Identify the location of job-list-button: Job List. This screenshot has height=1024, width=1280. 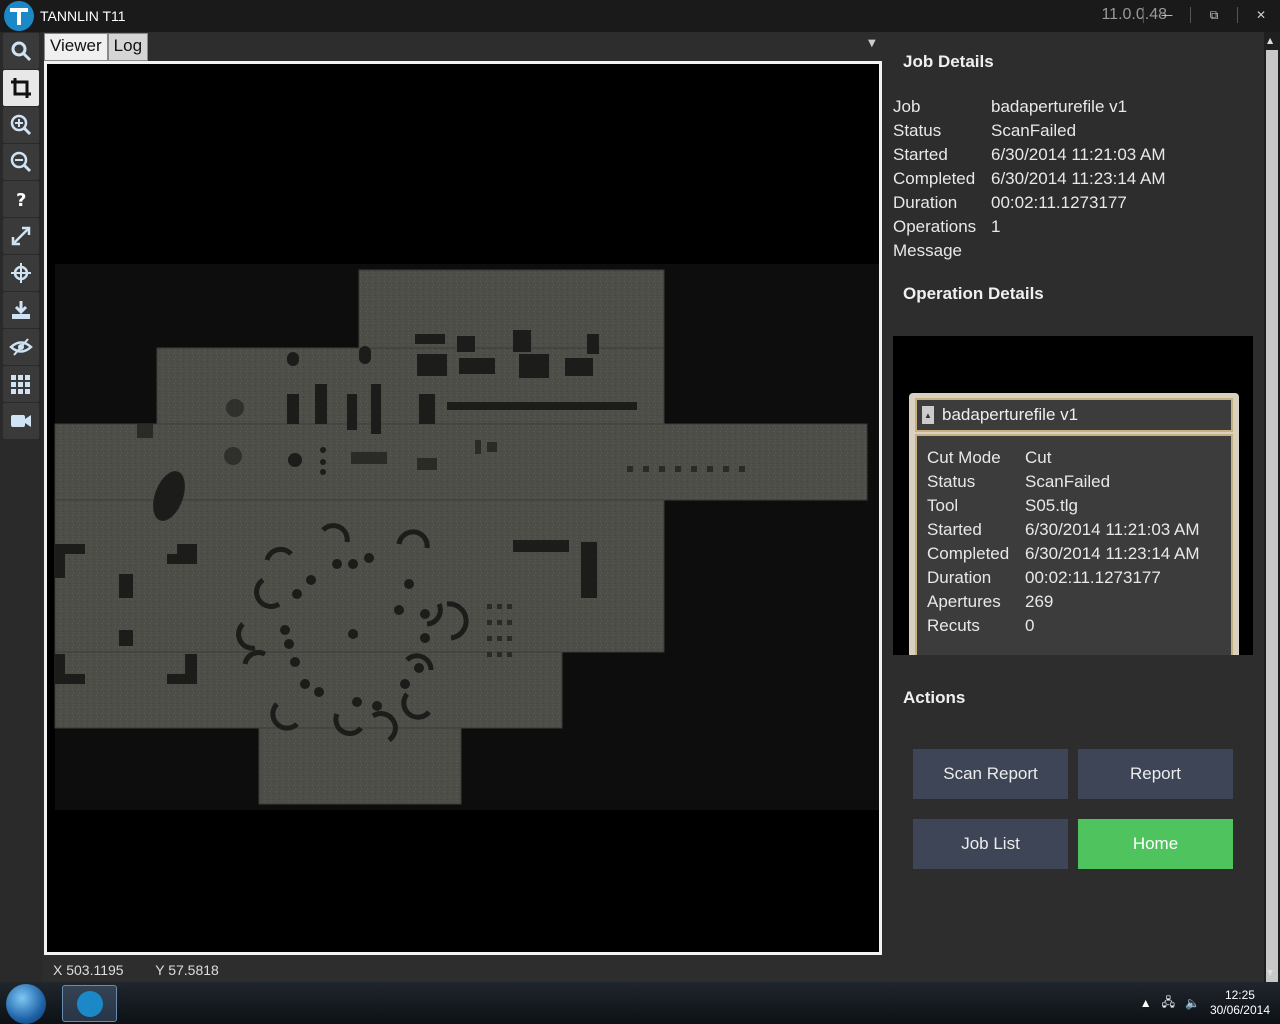
(990, 844).